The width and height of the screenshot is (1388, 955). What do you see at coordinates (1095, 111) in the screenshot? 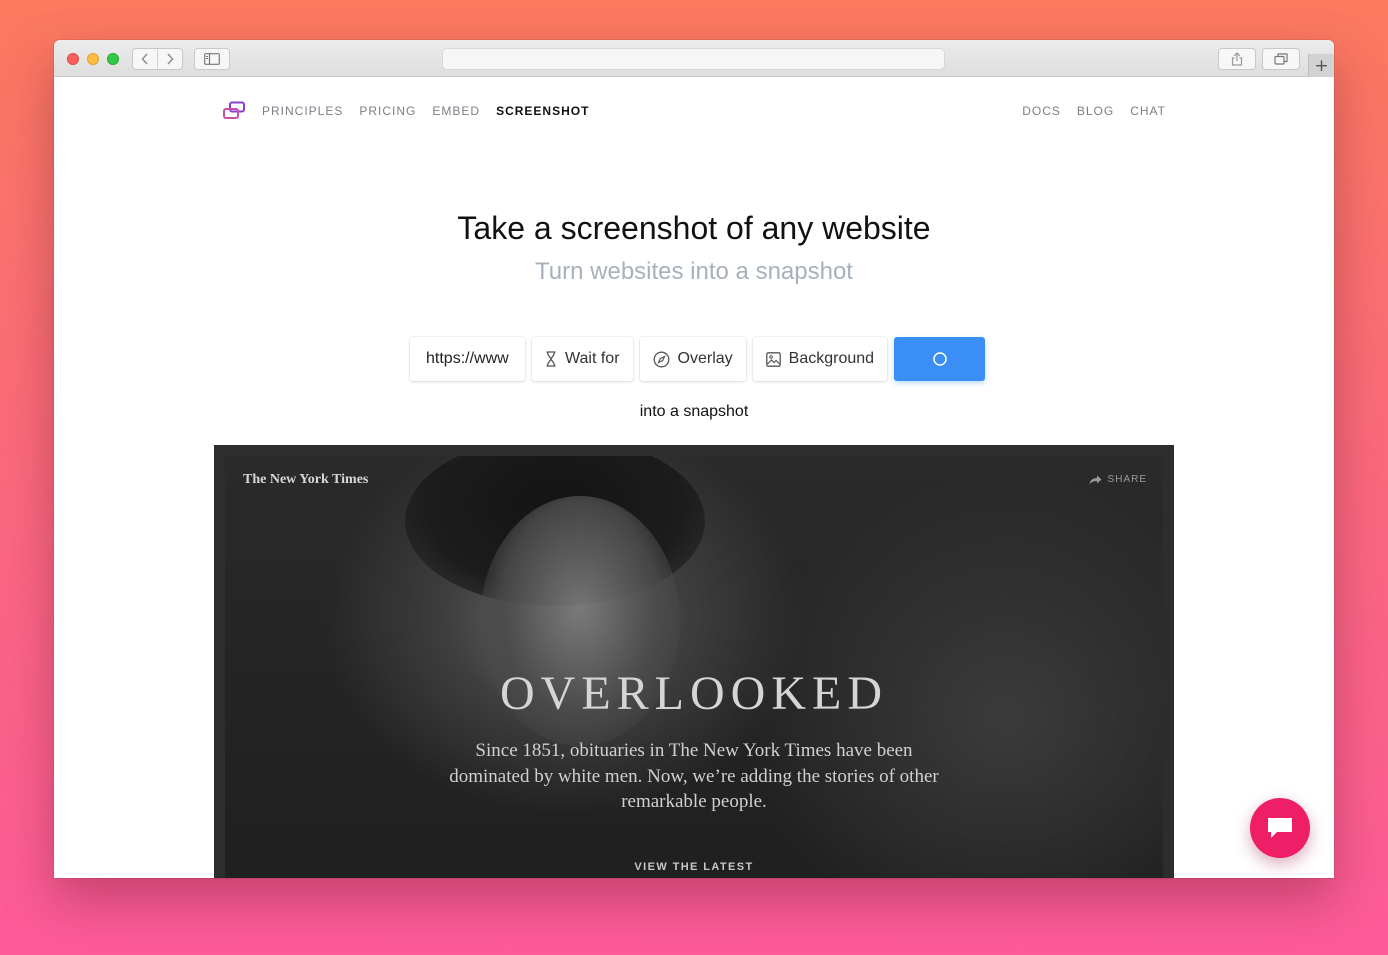
I see `nav-blog-link: BLOG` at bounding box center [1095, 111].